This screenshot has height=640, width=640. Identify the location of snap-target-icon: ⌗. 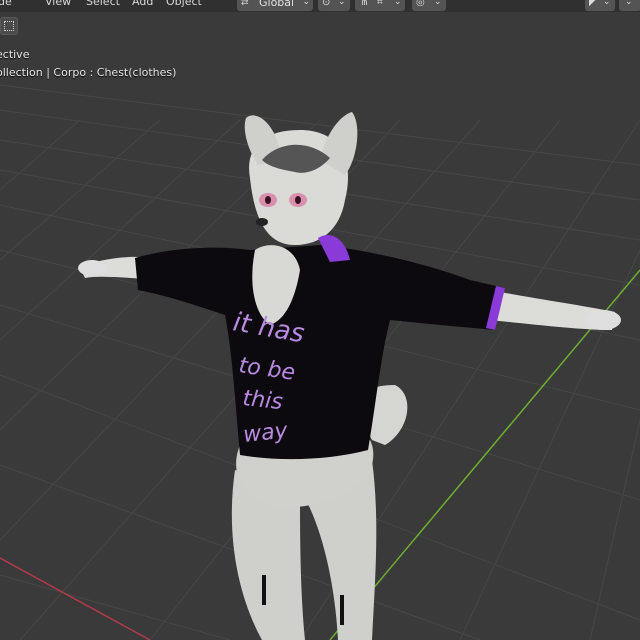
(380, 4).